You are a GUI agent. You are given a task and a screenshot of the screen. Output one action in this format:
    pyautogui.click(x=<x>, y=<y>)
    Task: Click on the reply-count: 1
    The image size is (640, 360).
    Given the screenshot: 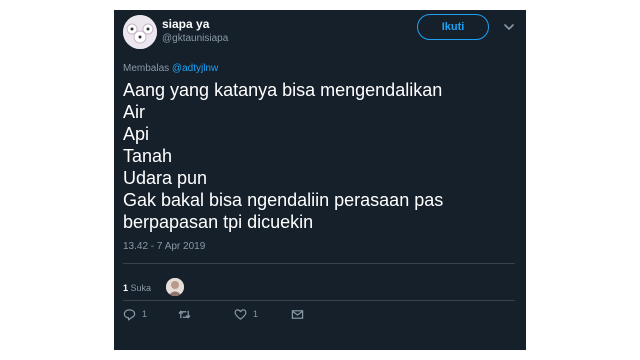 What is the action you would take?
    pyautogui.click(x=145, y=314)
    